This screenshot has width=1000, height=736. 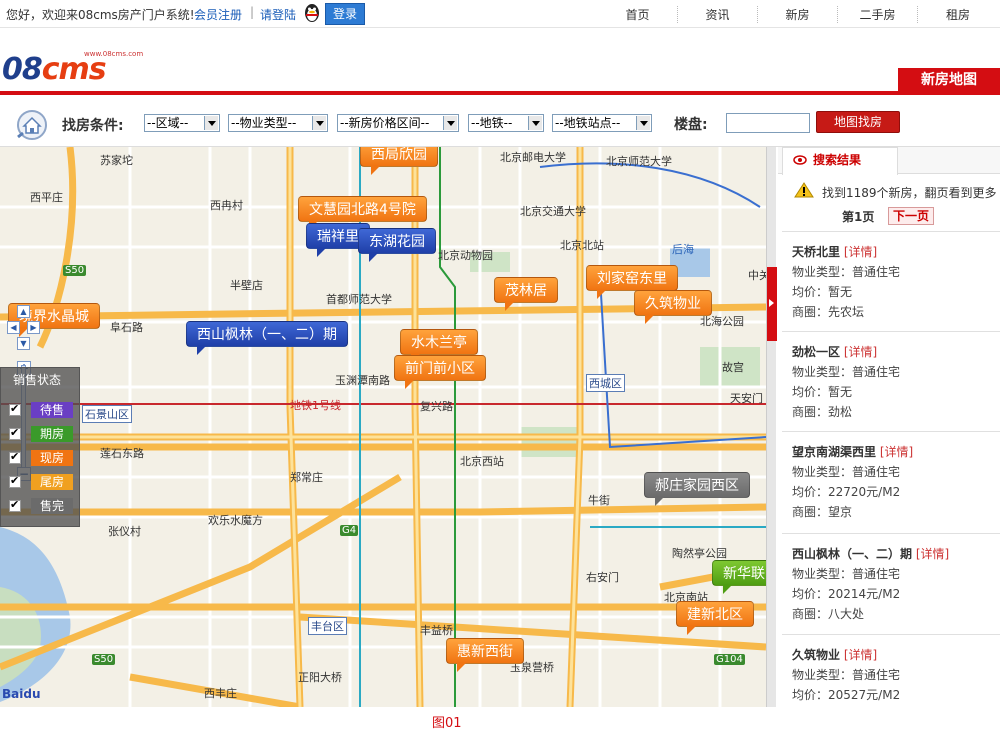 I want to click on map-marker: 刘家窑东里, so click(x=632, y=282).